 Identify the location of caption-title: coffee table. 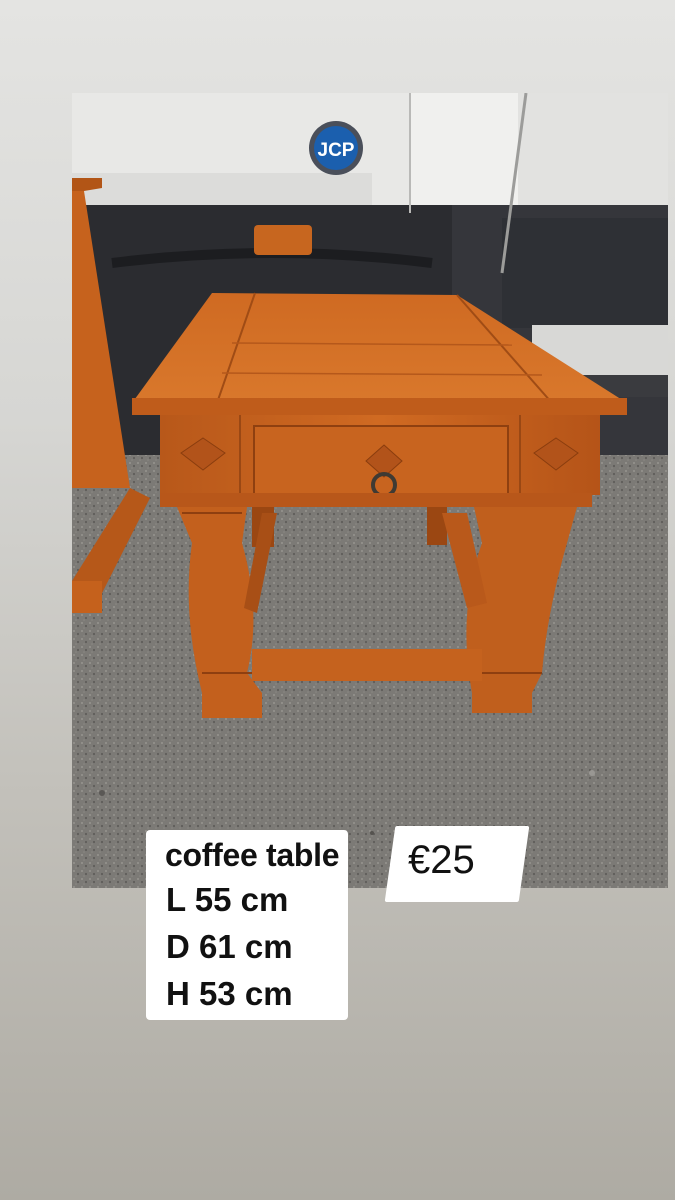
(252, 855).